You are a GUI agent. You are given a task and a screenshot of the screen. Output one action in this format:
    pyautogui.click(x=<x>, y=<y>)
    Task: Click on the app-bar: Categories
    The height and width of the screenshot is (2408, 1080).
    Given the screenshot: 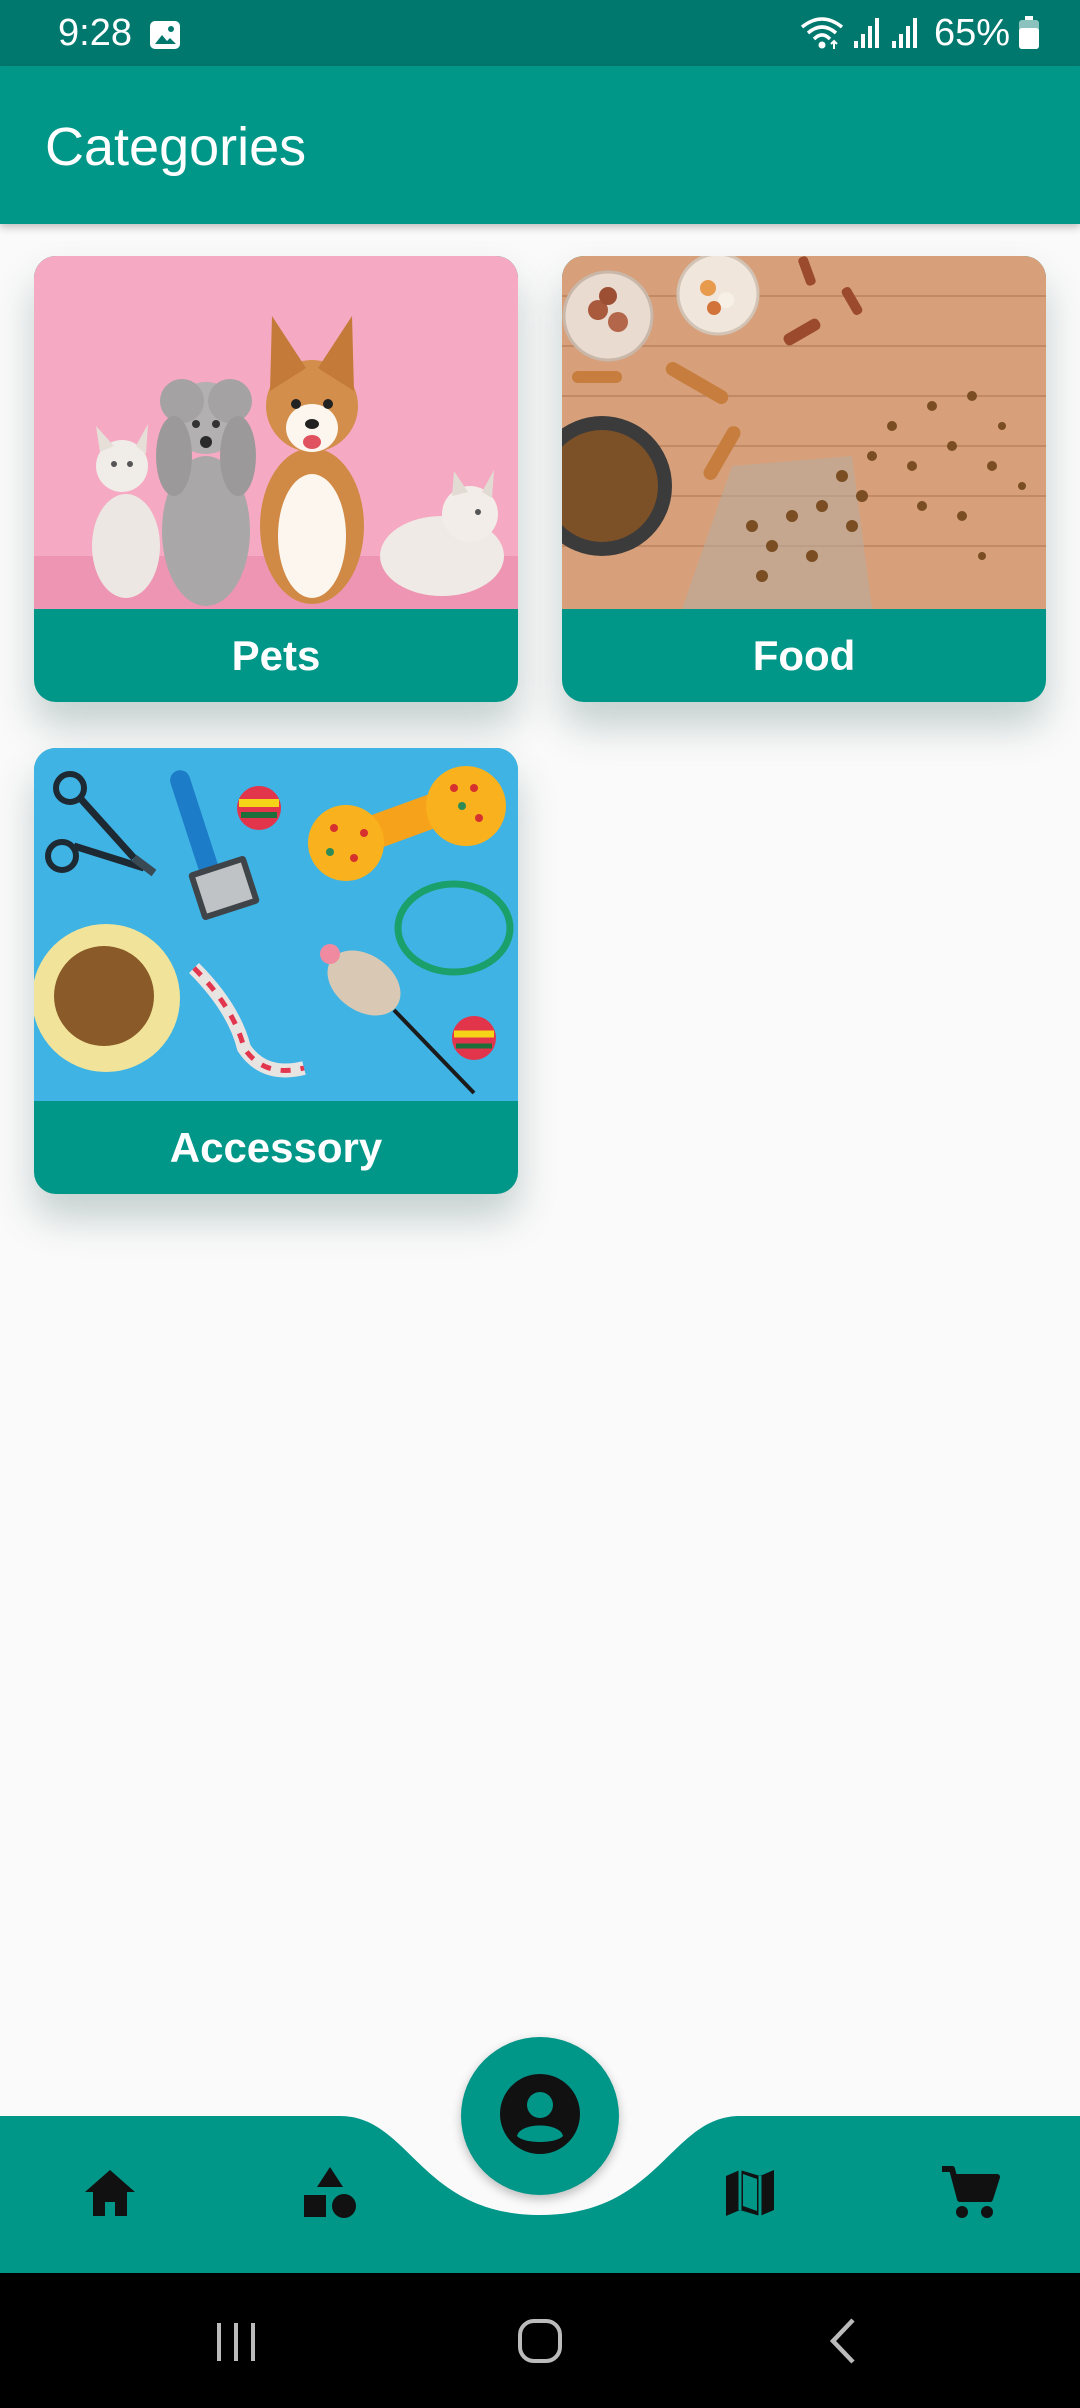 What is the action you would take?
    pyautogui.click(x=540, y=145)
    